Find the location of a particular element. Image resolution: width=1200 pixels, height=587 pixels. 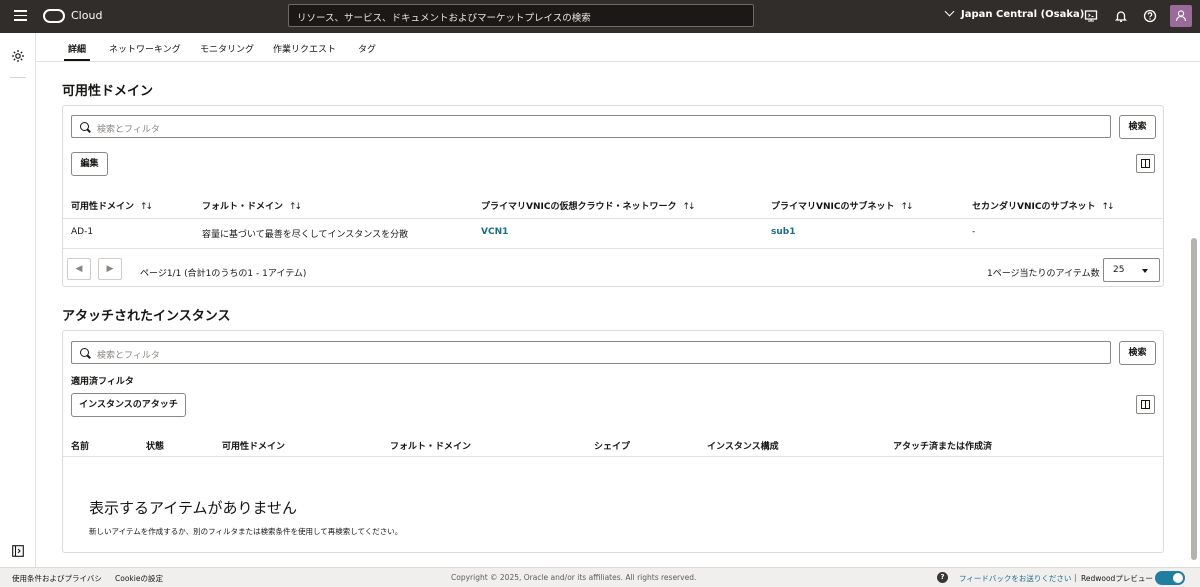

cloud-shell-icon is located at coordinates (1091, 16).